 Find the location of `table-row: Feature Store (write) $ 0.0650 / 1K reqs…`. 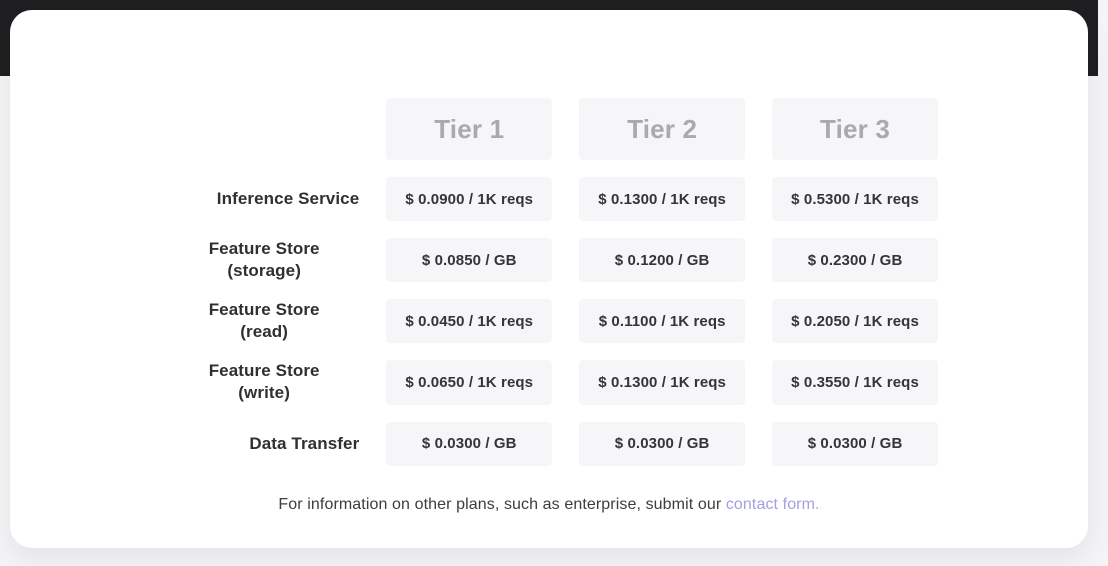

table-row: Feature Store (write) $ 0.0650 / 1K reqs… is located at coordinates (562, 382).